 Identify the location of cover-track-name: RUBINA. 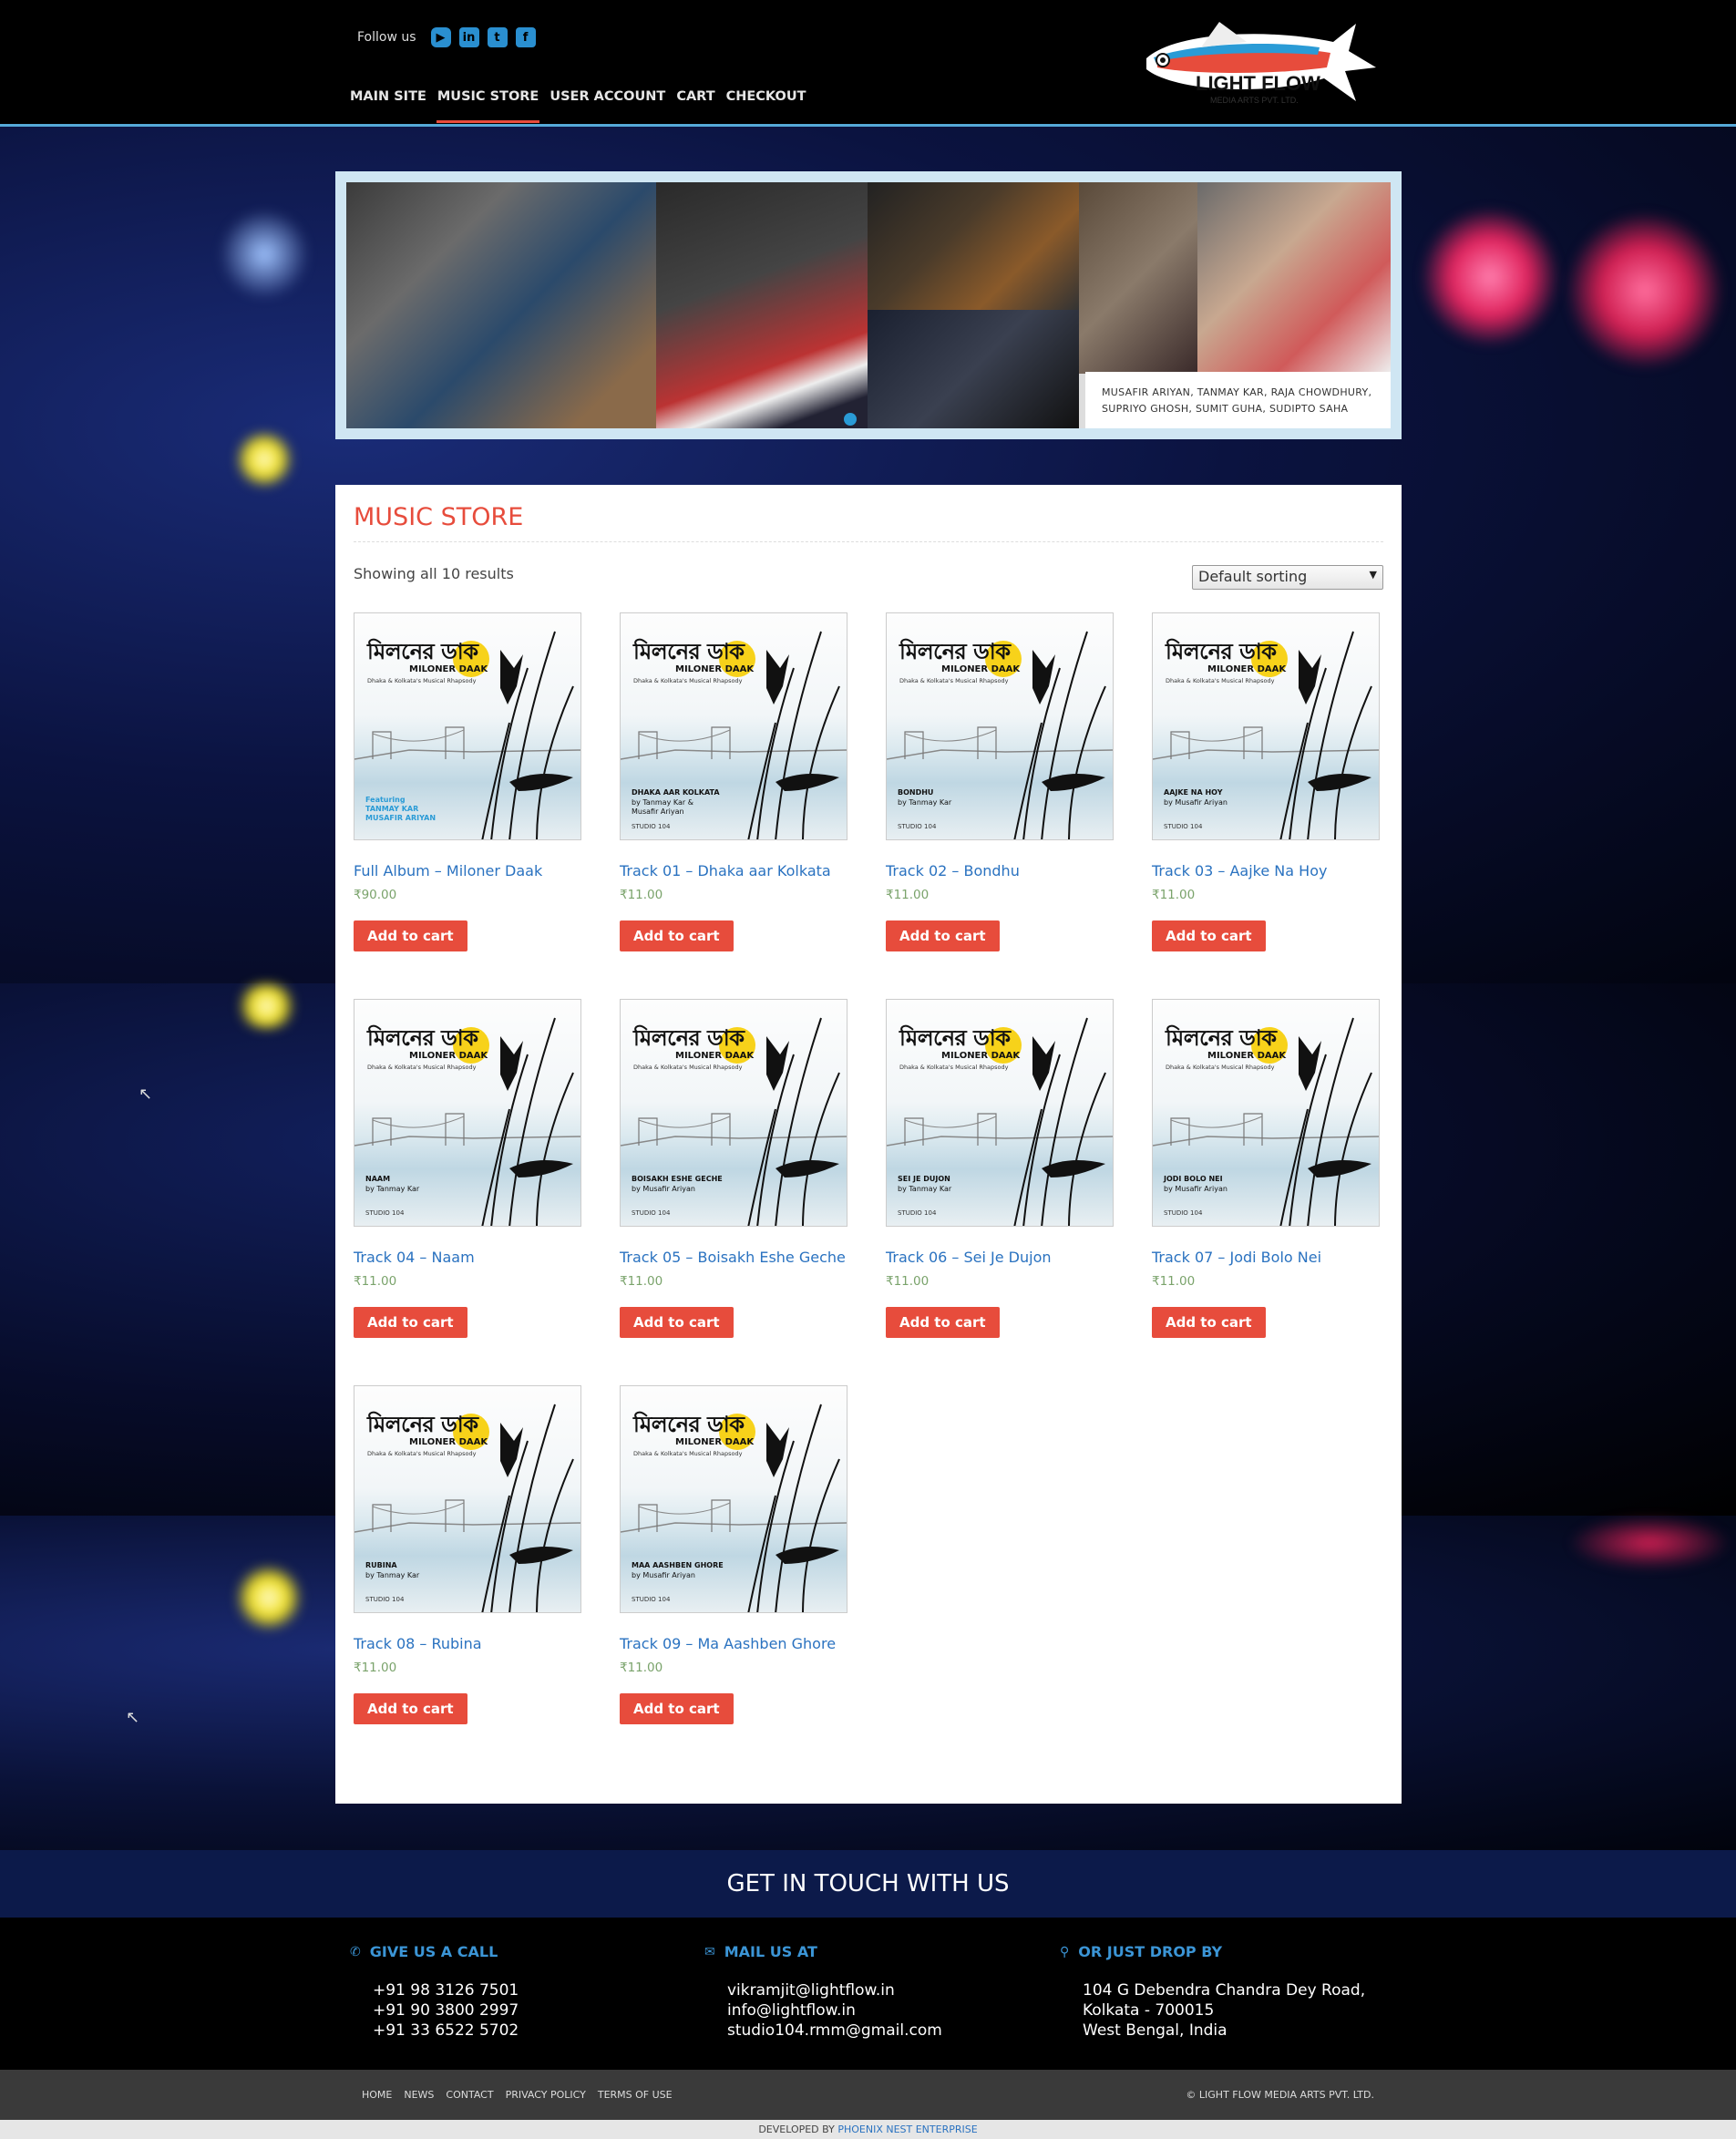
(381, 1565).